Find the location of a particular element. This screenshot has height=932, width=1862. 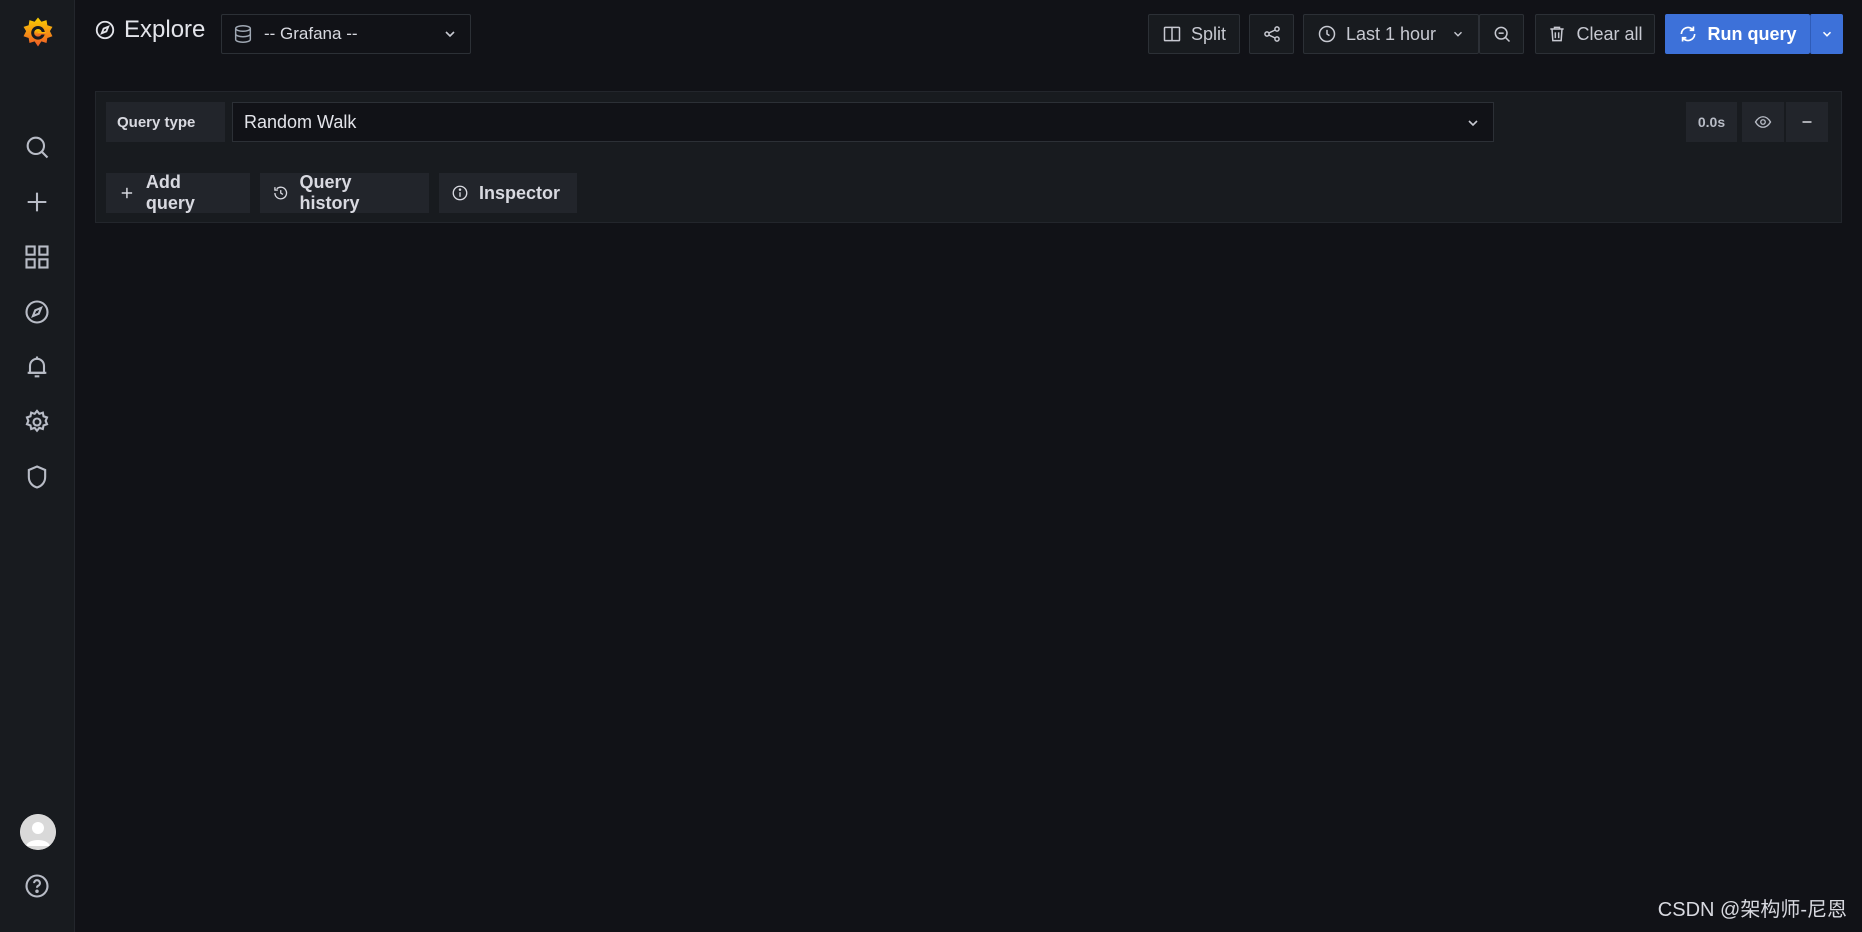

page-title-text: Explore is located at coordinates (165, 29).